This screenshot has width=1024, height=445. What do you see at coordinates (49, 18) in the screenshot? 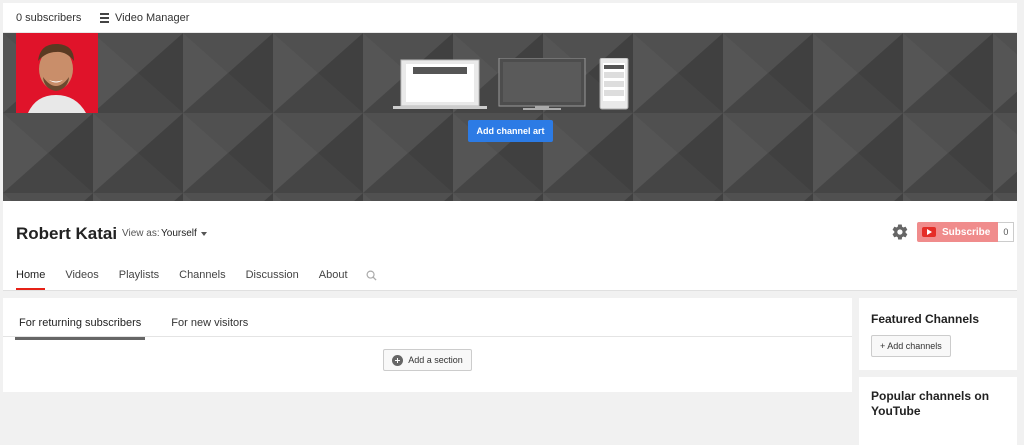
I see `subscriber-count: 0 subscribers` at bounding box center [49, 18].